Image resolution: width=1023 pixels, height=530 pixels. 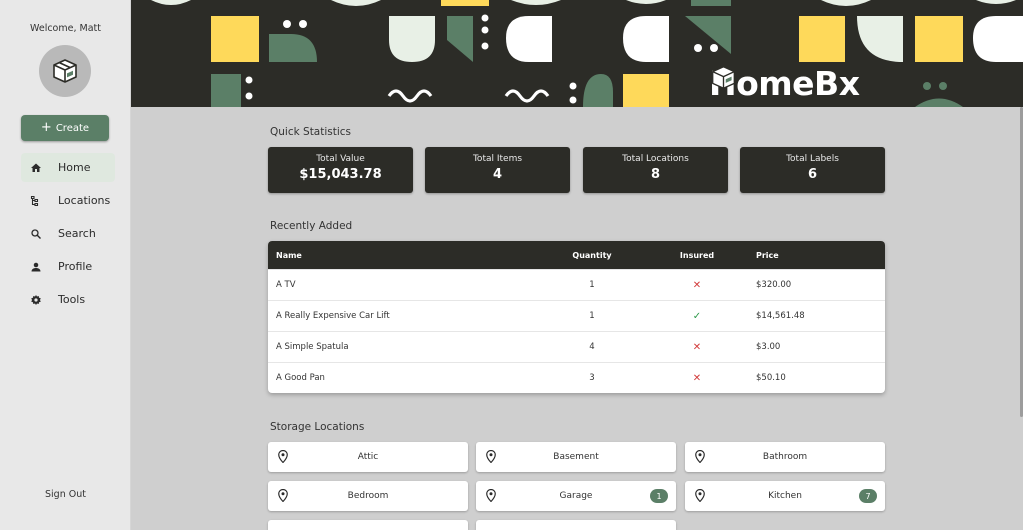 I want to click on person-icon, so click(x=36, y=267).